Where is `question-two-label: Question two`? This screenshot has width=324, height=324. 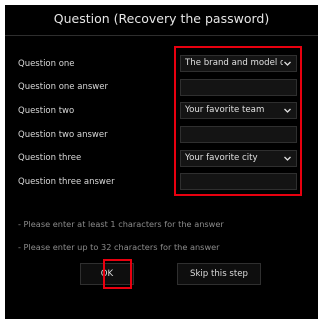
question-two-label: Question two is located at coordinates (46, 111).